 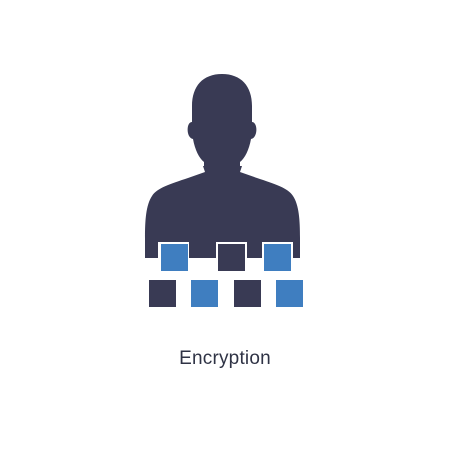 I want to click on encryption-blocks, so click(x=226, y=275).